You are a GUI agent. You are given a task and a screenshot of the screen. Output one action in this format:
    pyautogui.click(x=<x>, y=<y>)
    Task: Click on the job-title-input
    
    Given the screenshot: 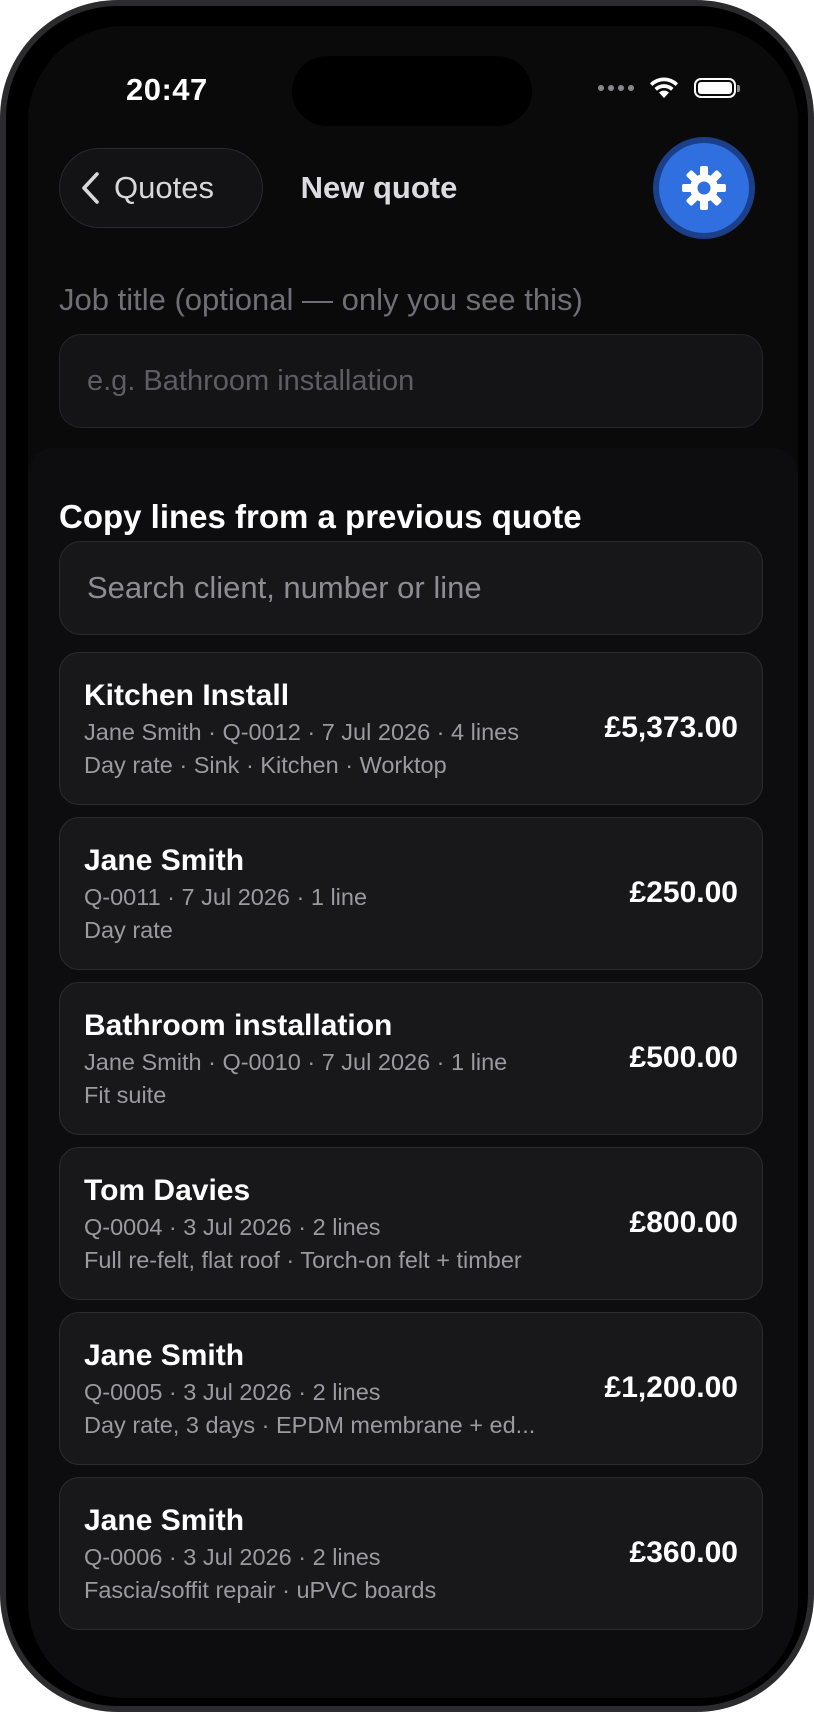 What is the action you would take?
    pyautogui.click(x=411, y=381)
    